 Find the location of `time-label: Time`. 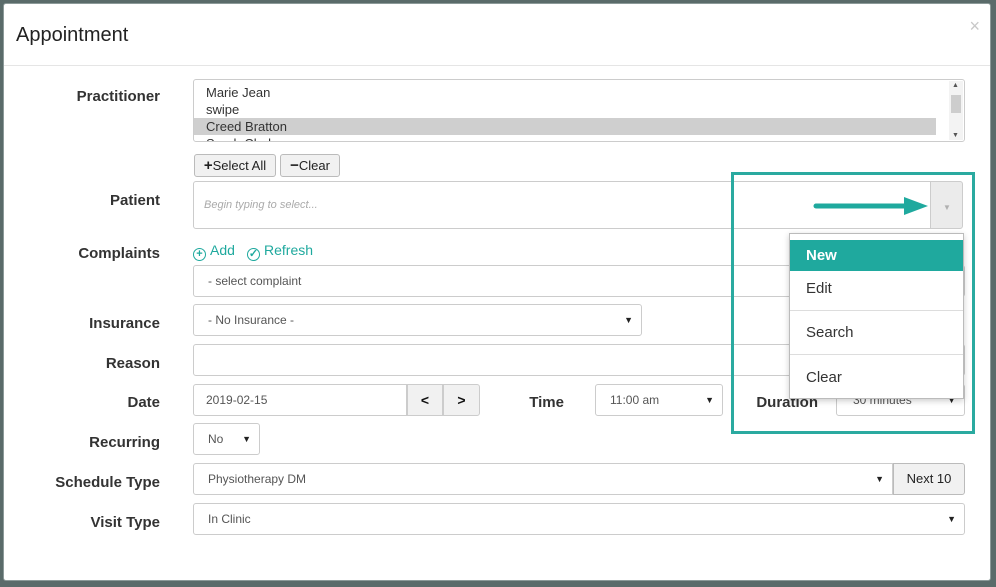

time-label: Time is located at coordinates (546, 402).